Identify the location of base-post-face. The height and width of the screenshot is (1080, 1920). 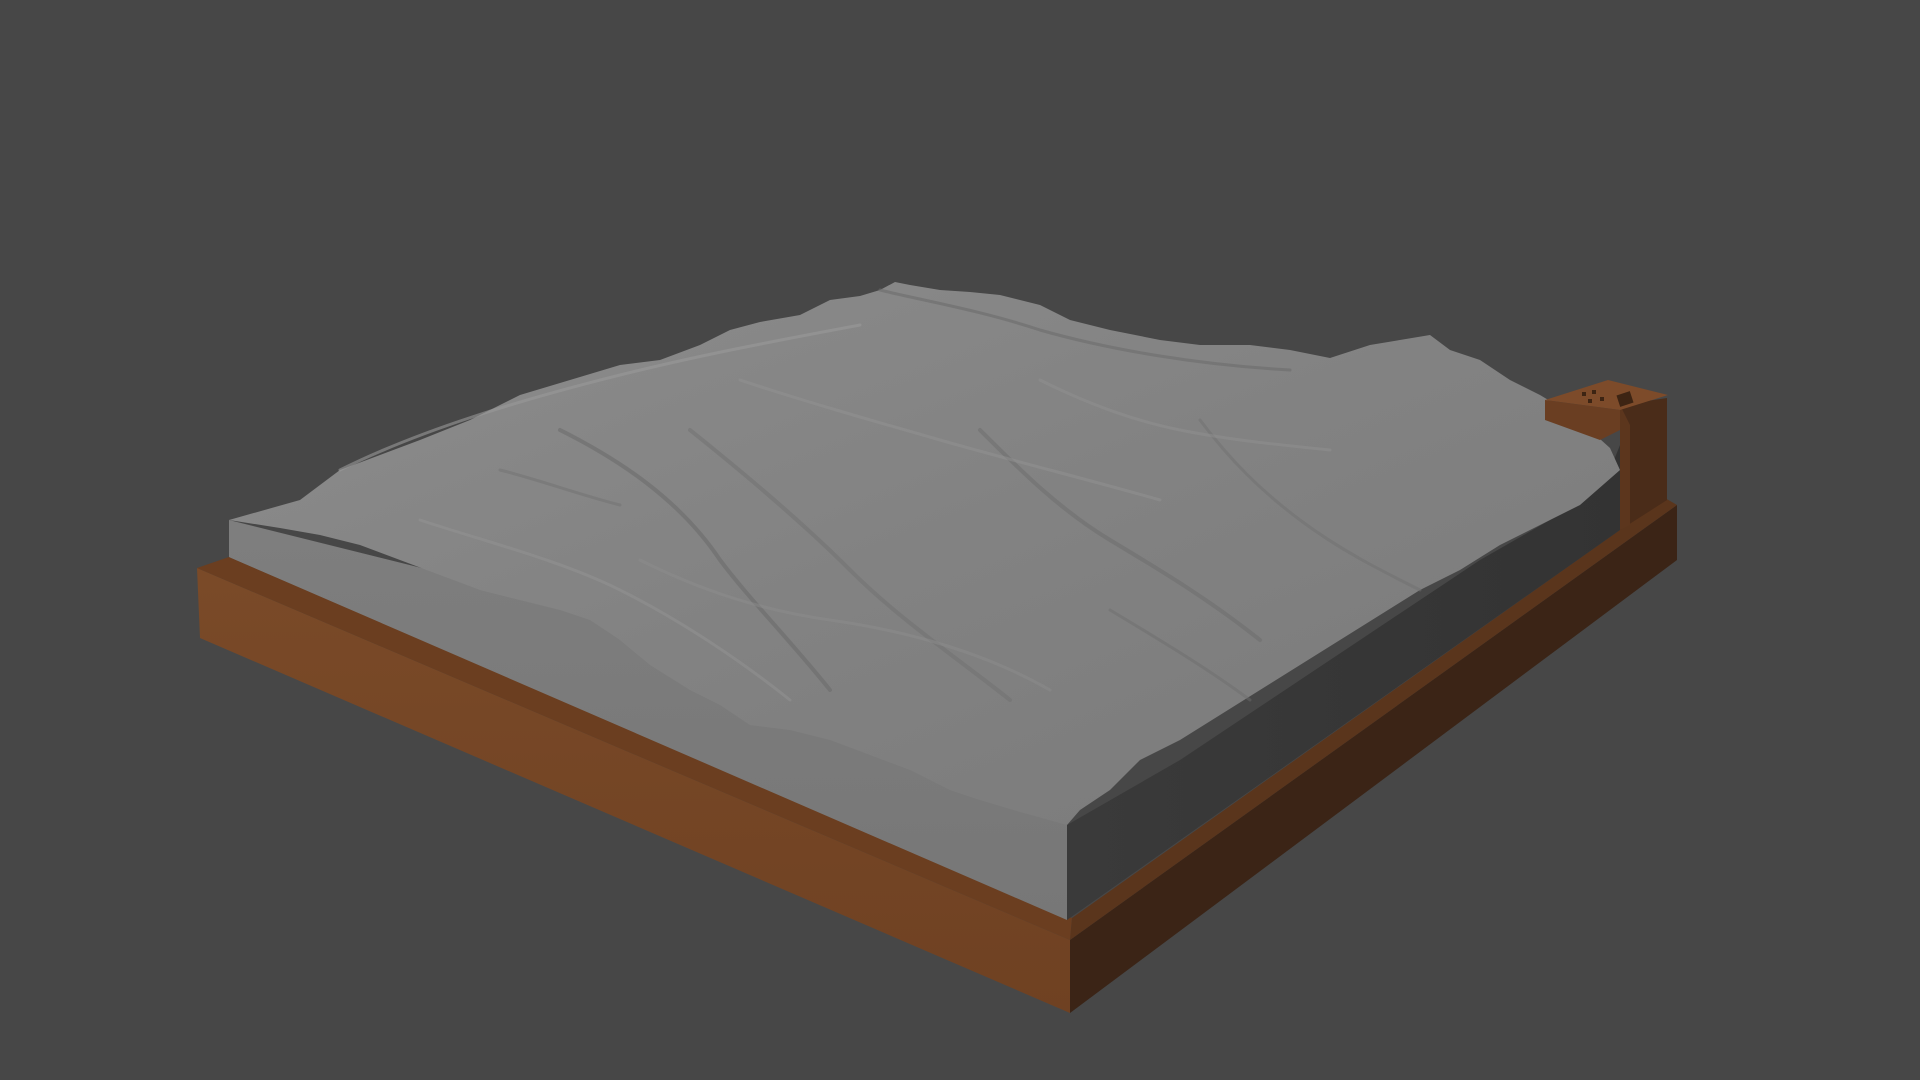
(1625, 467).